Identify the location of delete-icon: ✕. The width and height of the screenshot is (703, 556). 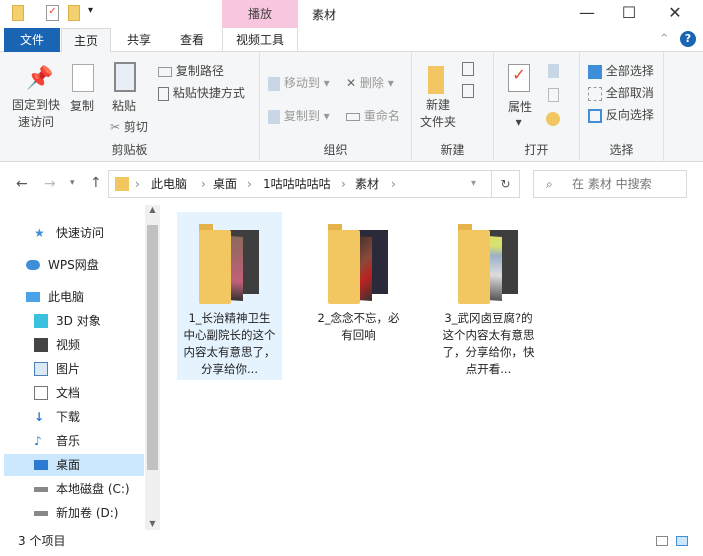
(351, 83).